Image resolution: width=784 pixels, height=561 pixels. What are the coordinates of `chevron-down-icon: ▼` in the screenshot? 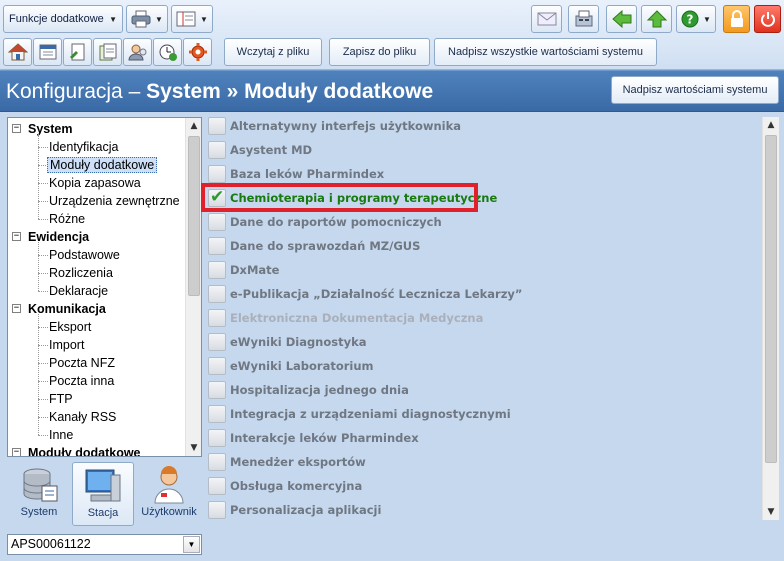 It's located at (191, 544).